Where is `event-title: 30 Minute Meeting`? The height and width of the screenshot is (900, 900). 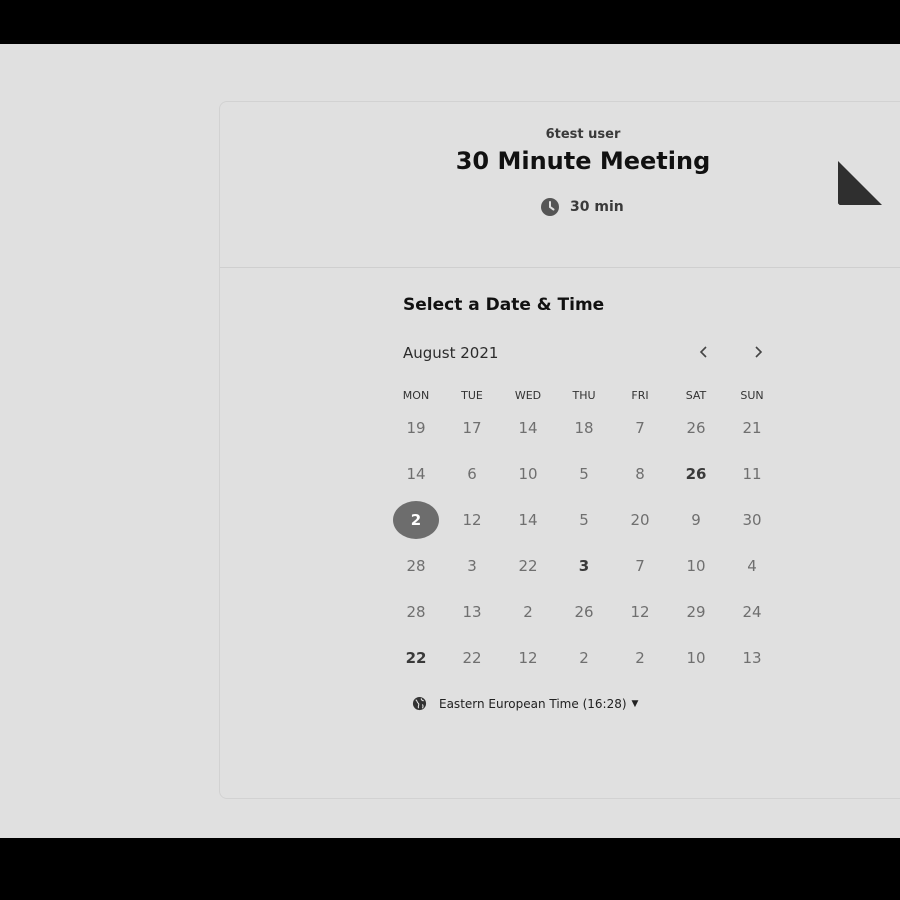 event-title: 30 Minute Meeting is located at coordinates (583, 161).